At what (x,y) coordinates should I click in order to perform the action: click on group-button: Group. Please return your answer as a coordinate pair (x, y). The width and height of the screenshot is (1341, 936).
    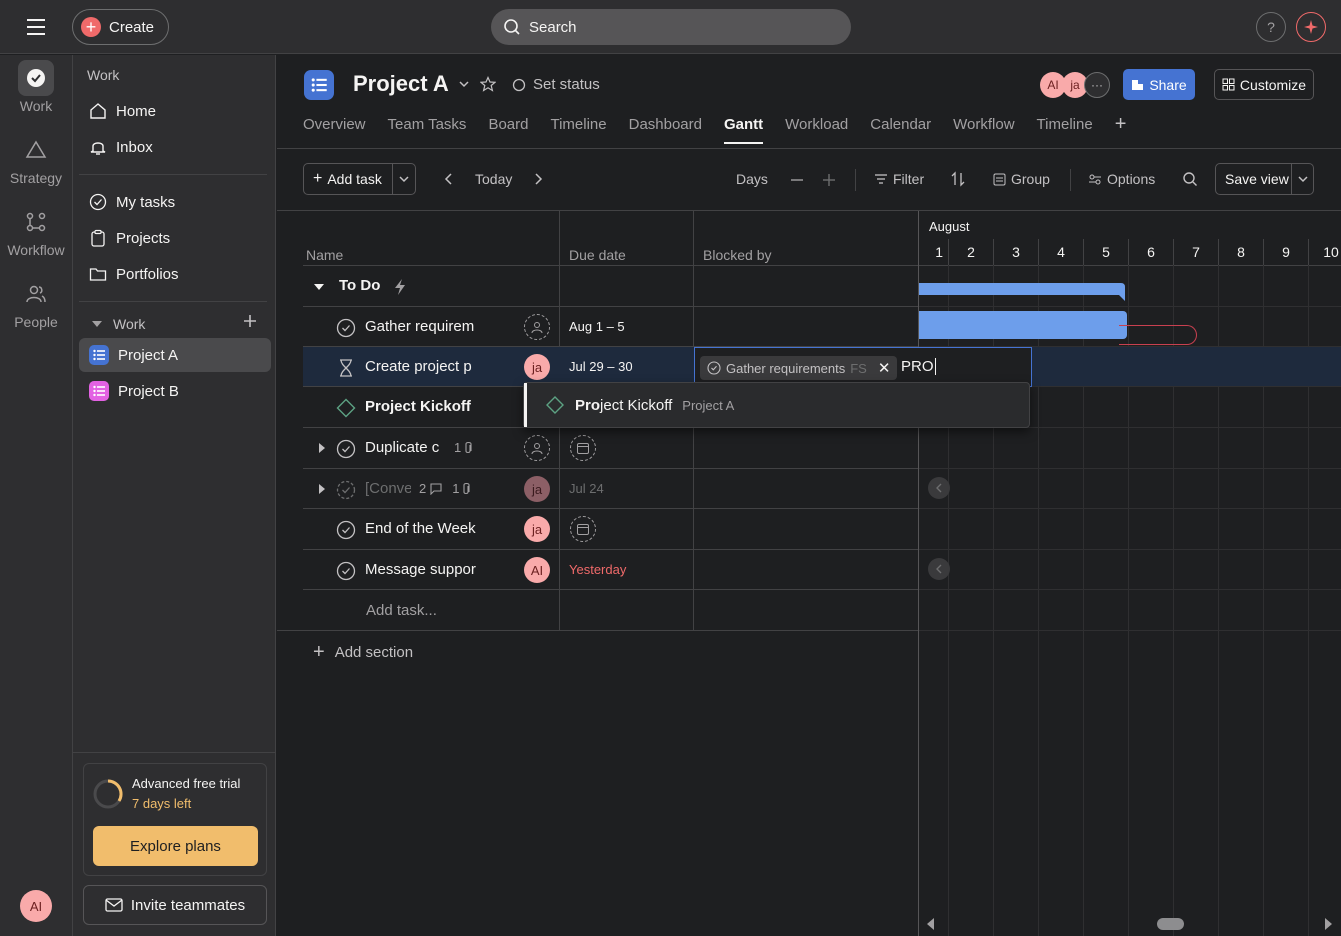
    Looking at the image, I should click on (1021, 179).